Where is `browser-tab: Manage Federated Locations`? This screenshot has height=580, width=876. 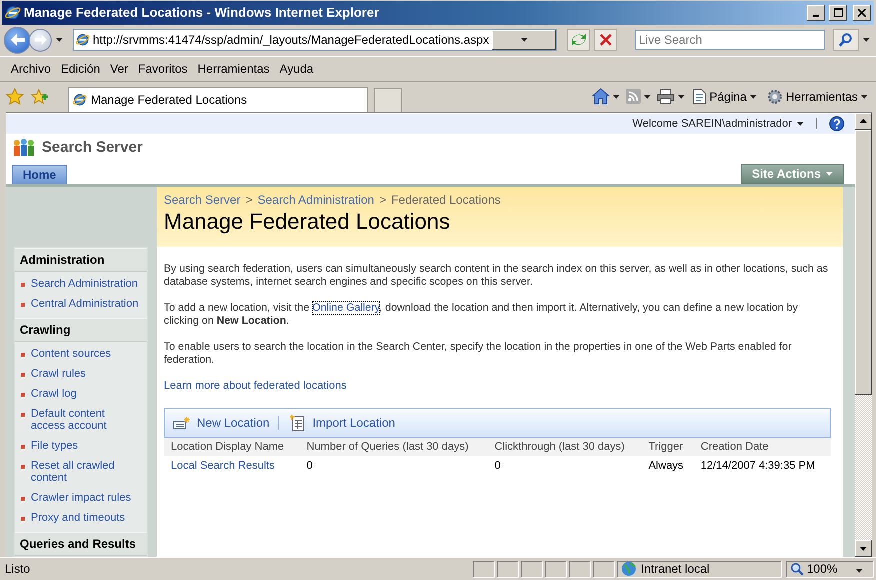
browser-tab: Manage Federated Locations is located at coordinates (218, 99).